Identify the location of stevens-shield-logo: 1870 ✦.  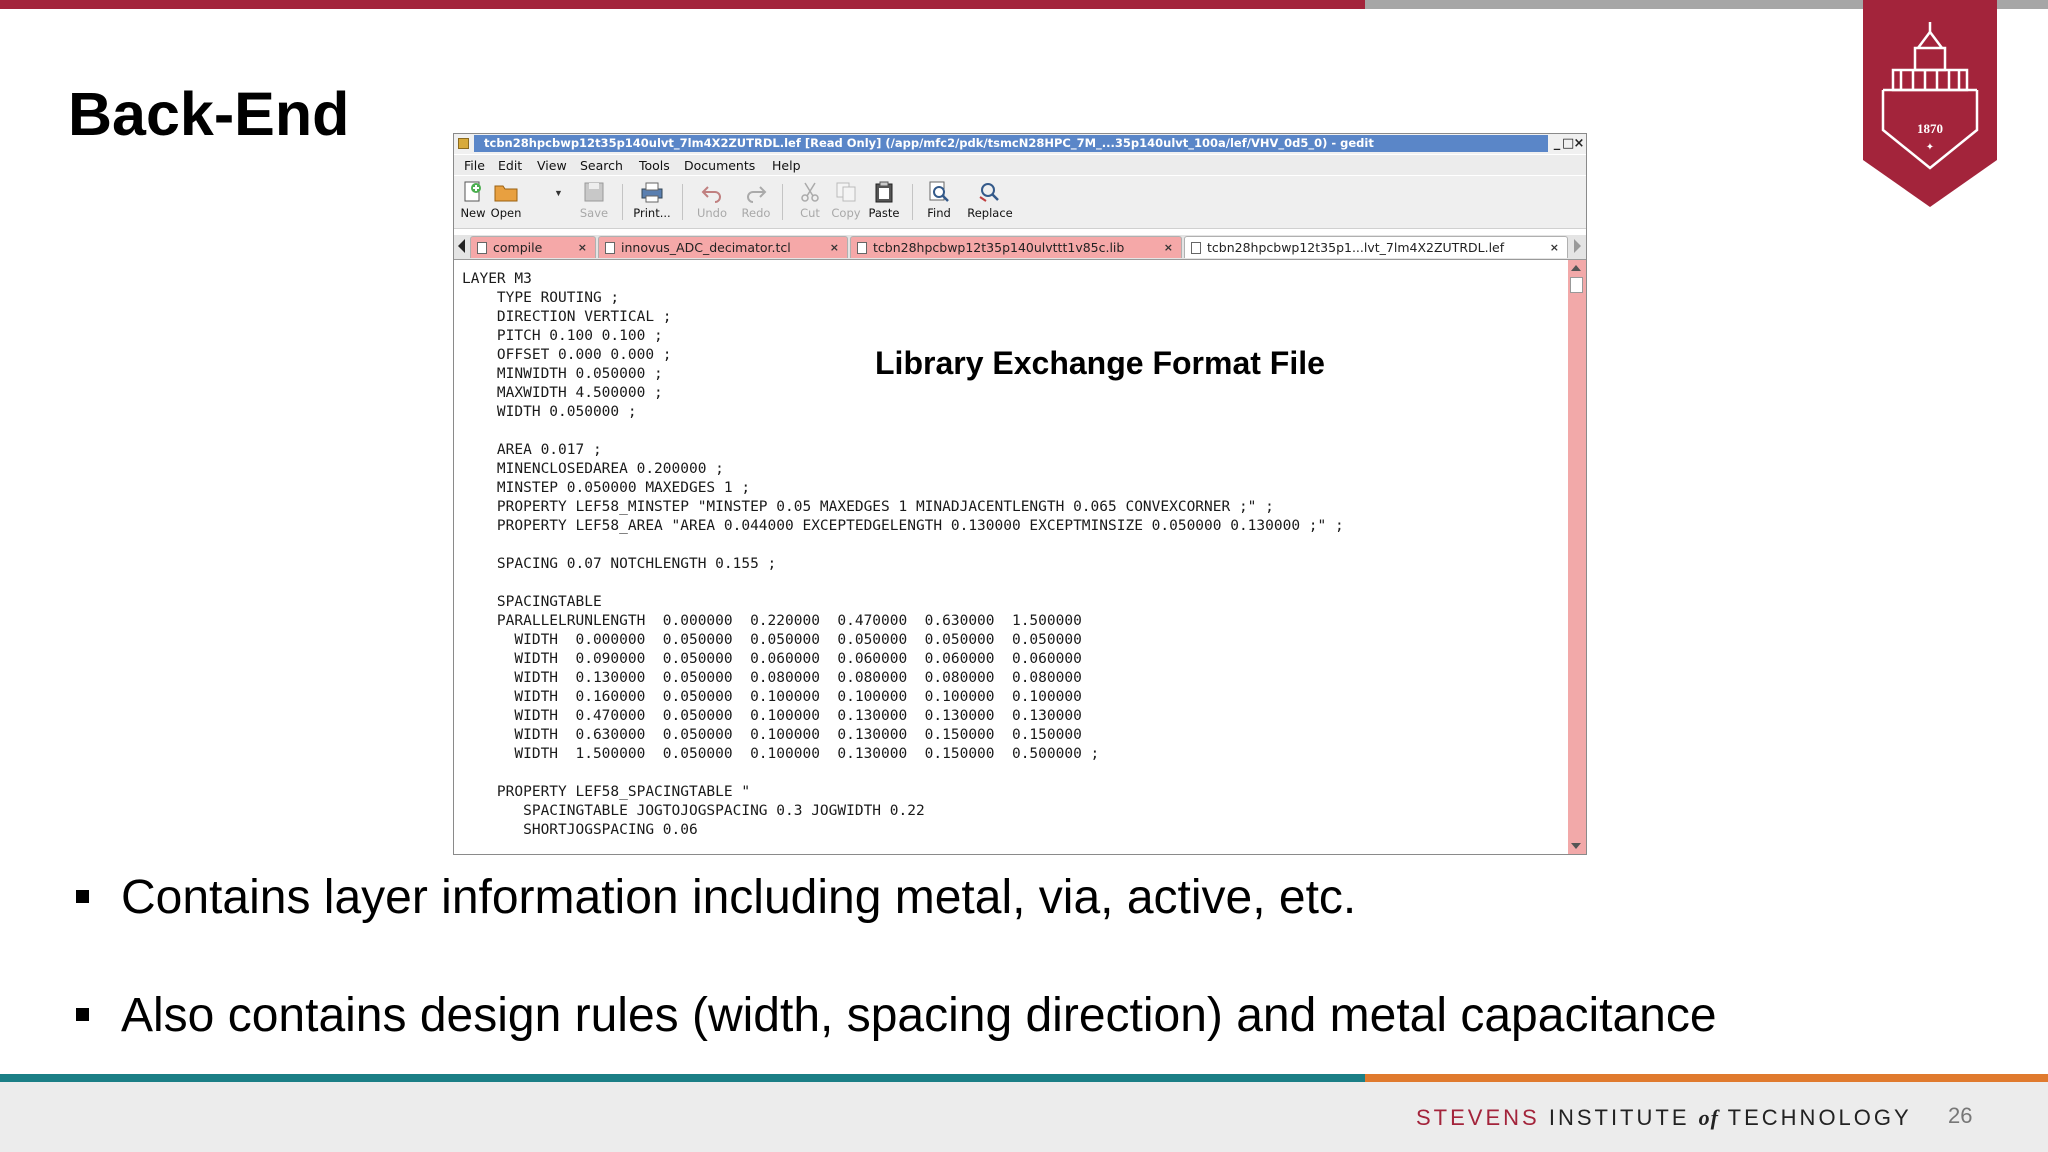
(1930, 103).